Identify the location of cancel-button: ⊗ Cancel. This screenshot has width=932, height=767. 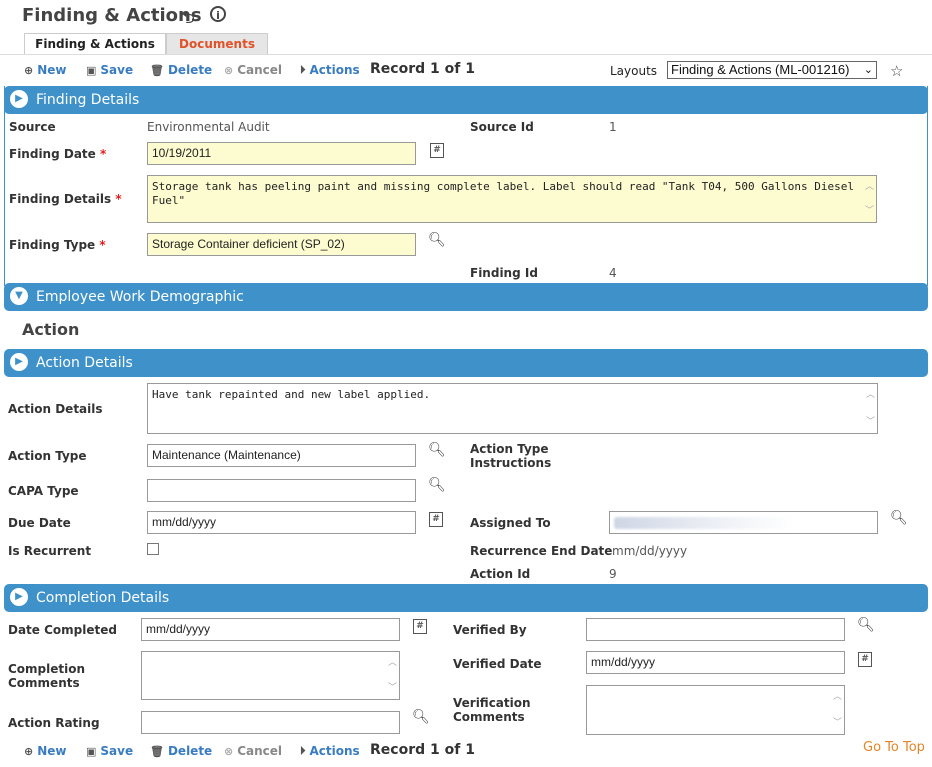
(253, 70).